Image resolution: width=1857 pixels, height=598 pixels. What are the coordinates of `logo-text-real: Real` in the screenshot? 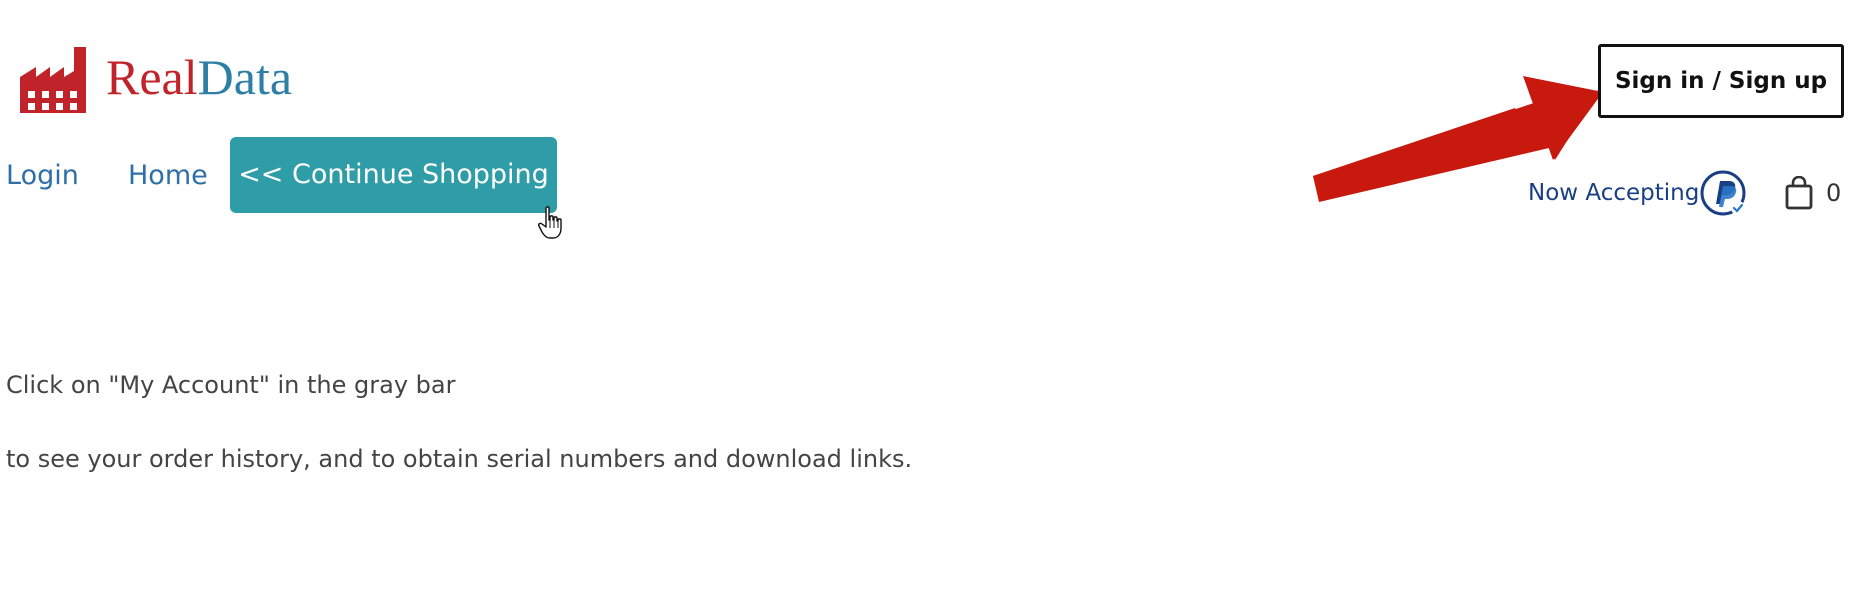 It's located at (152, 77).